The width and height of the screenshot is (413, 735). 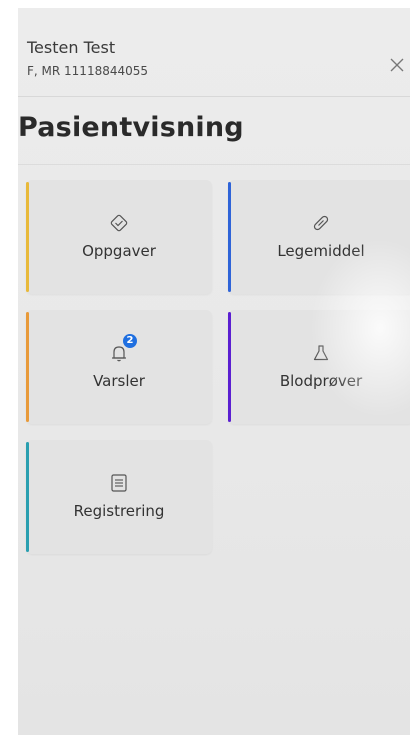 I want to click on document-icon, so click(x=119, y=483).